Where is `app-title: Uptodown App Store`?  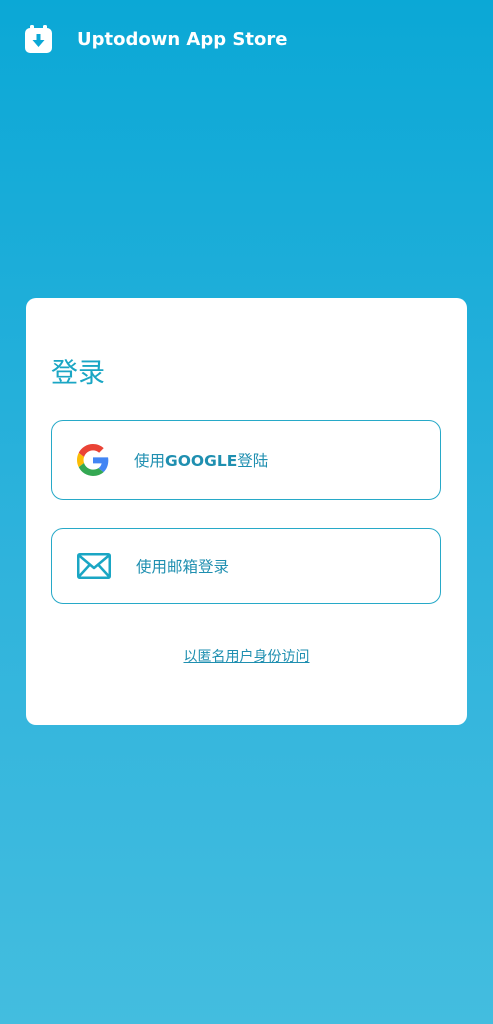 app-title: Uptodown App Store is located at coordinates (182, 39).